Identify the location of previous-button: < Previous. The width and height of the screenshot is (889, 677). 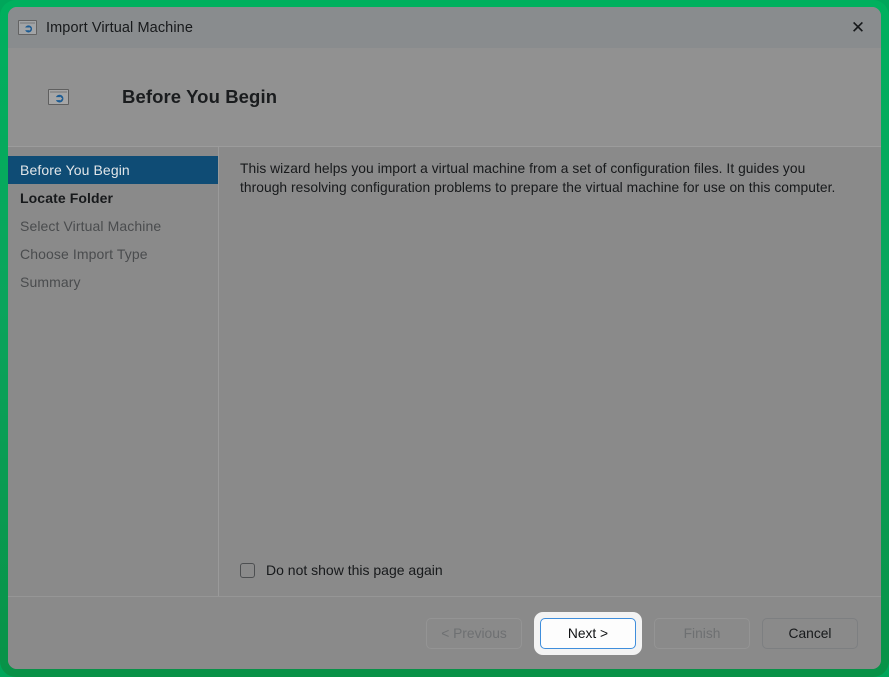
(474, 633).